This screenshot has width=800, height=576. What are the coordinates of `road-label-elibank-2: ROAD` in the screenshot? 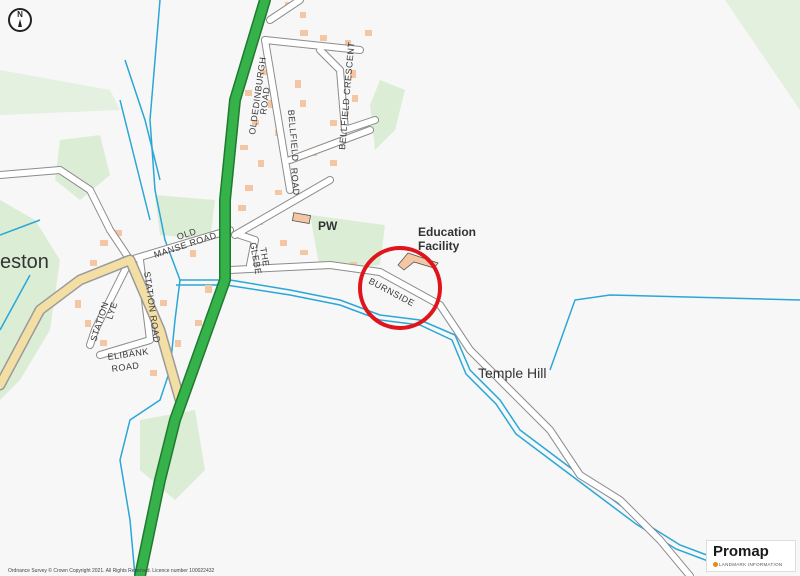 It's located at (125, 367).